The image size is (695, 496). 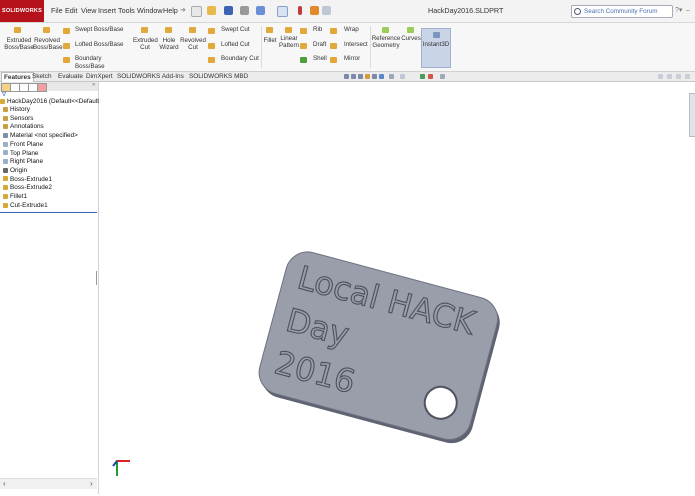 I want to click on rebuild-icon, so click(x=314, y=10).